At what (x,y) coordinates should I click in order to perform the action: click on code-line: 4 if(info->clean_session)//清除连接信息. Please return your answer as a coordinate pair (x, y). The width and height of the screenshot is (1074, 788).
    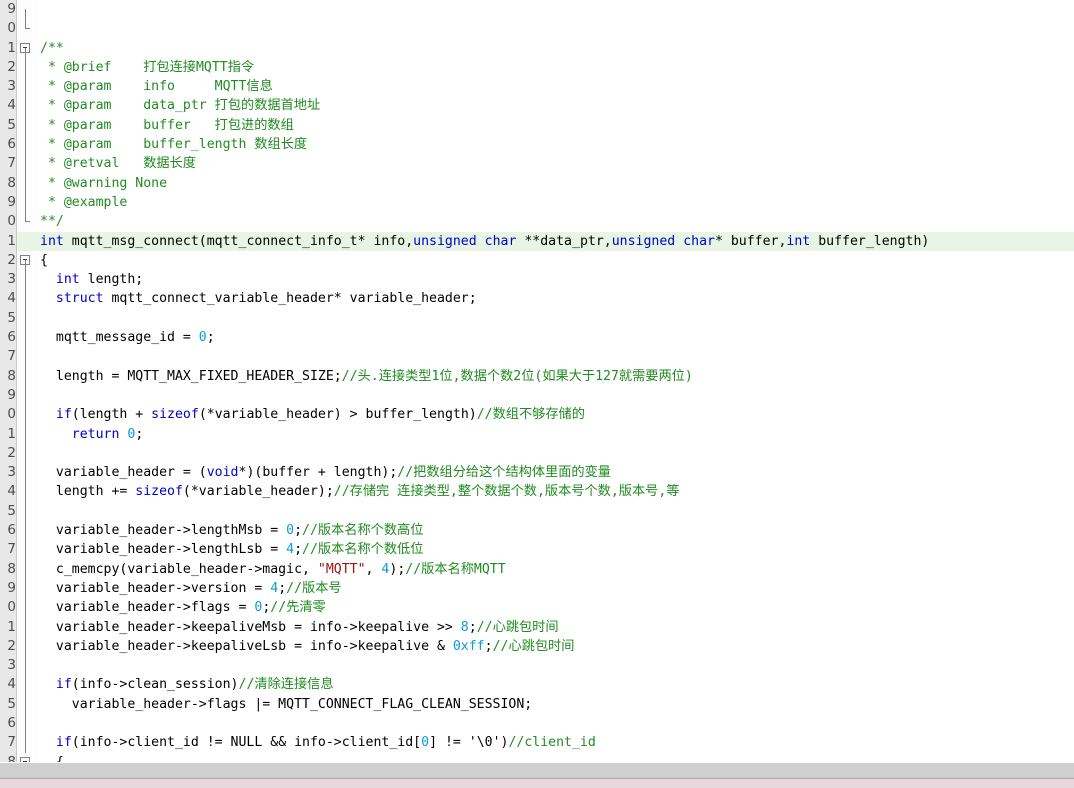
    Looking at the image, I should click on (537, 685).